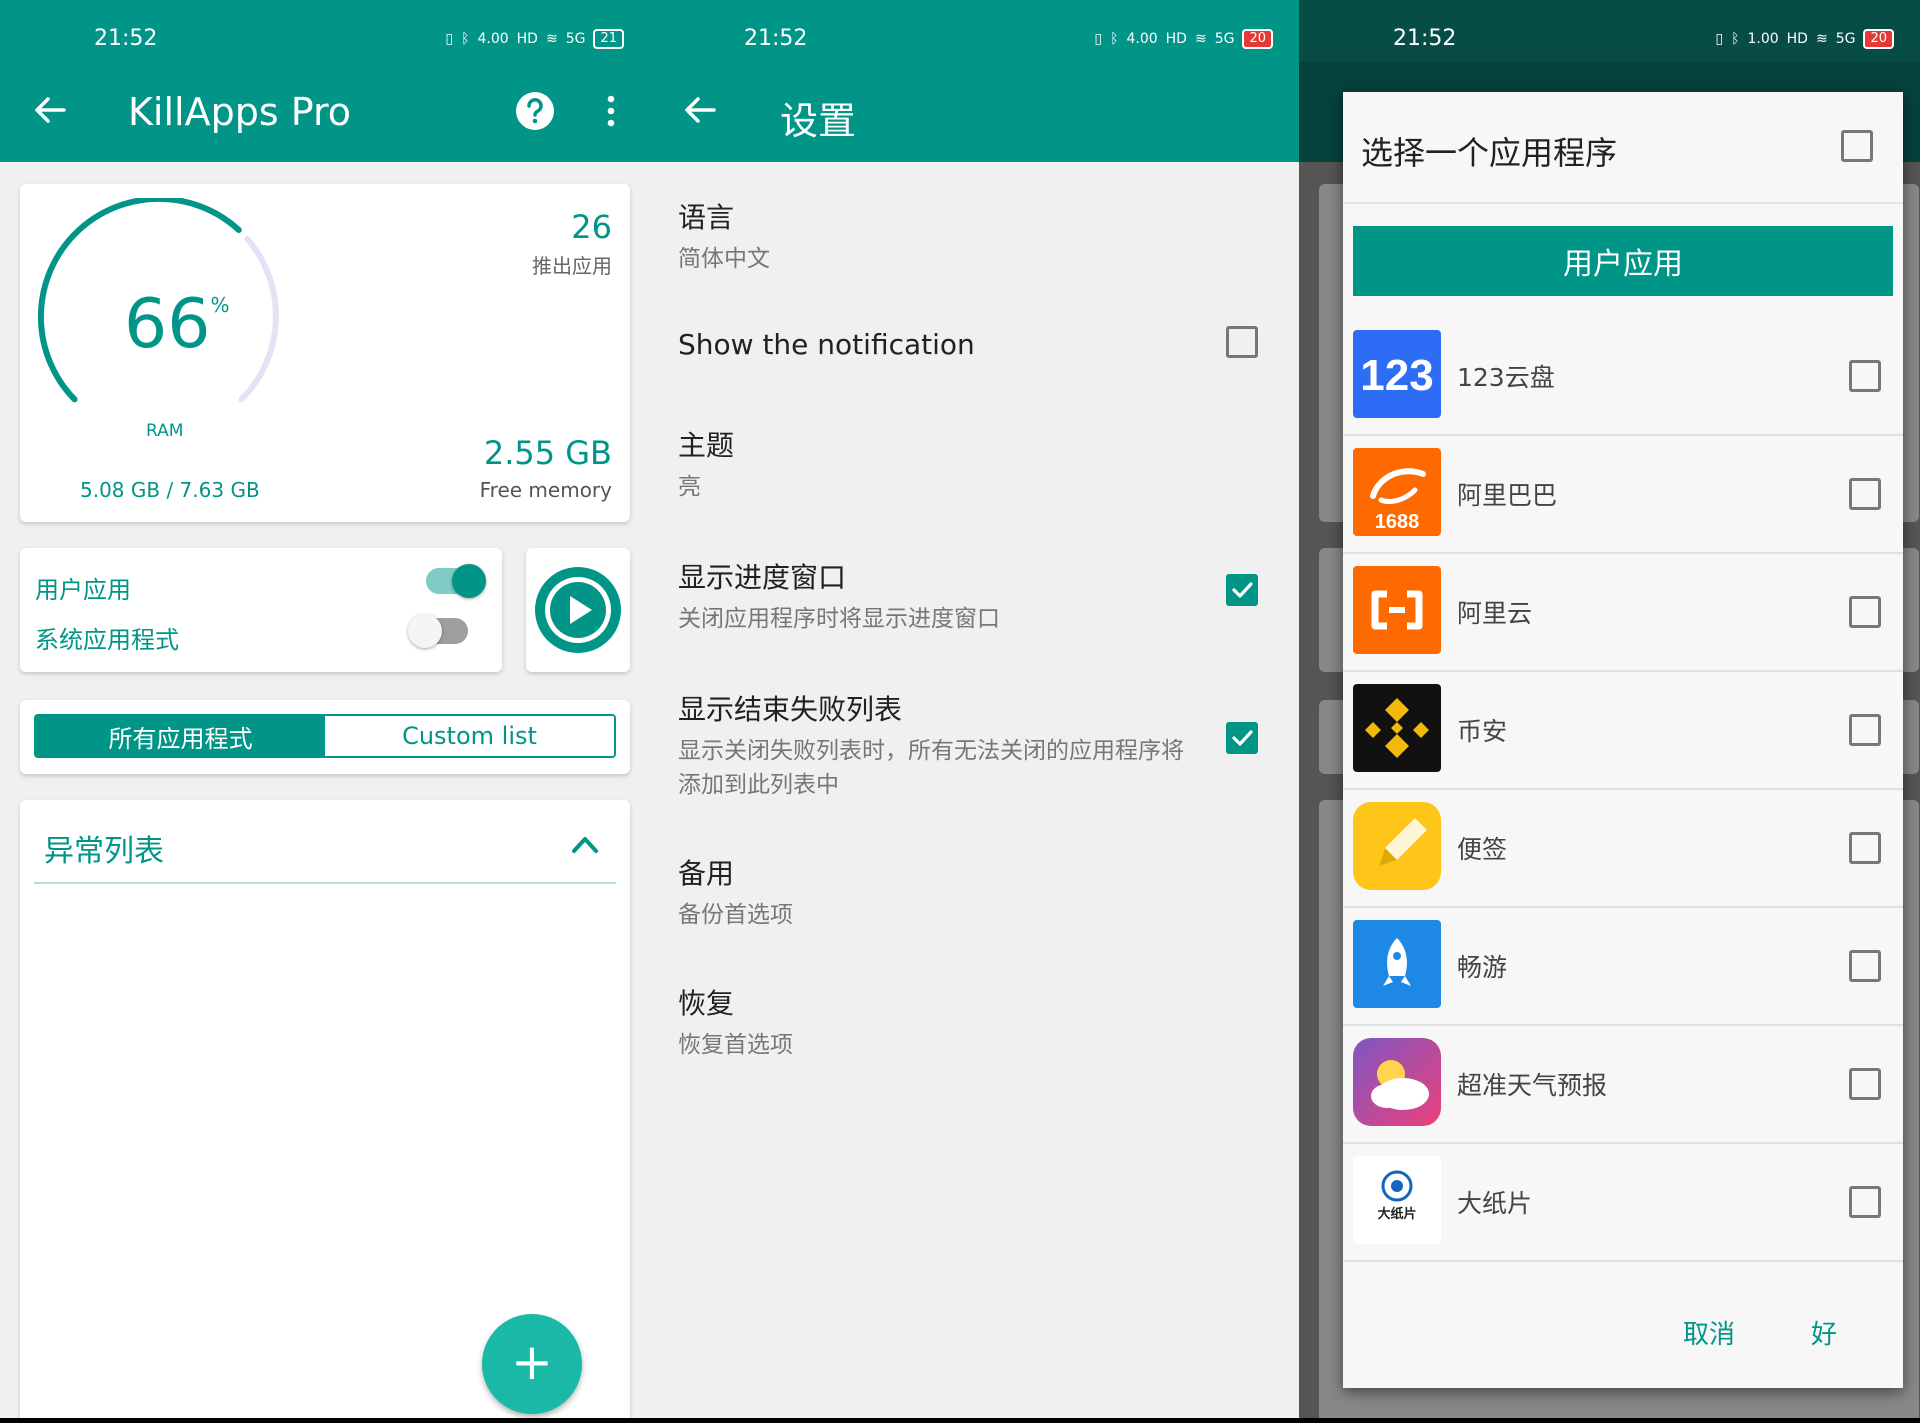  I want to click on system-apps-label: 系统应用程式, so click(107, 640).